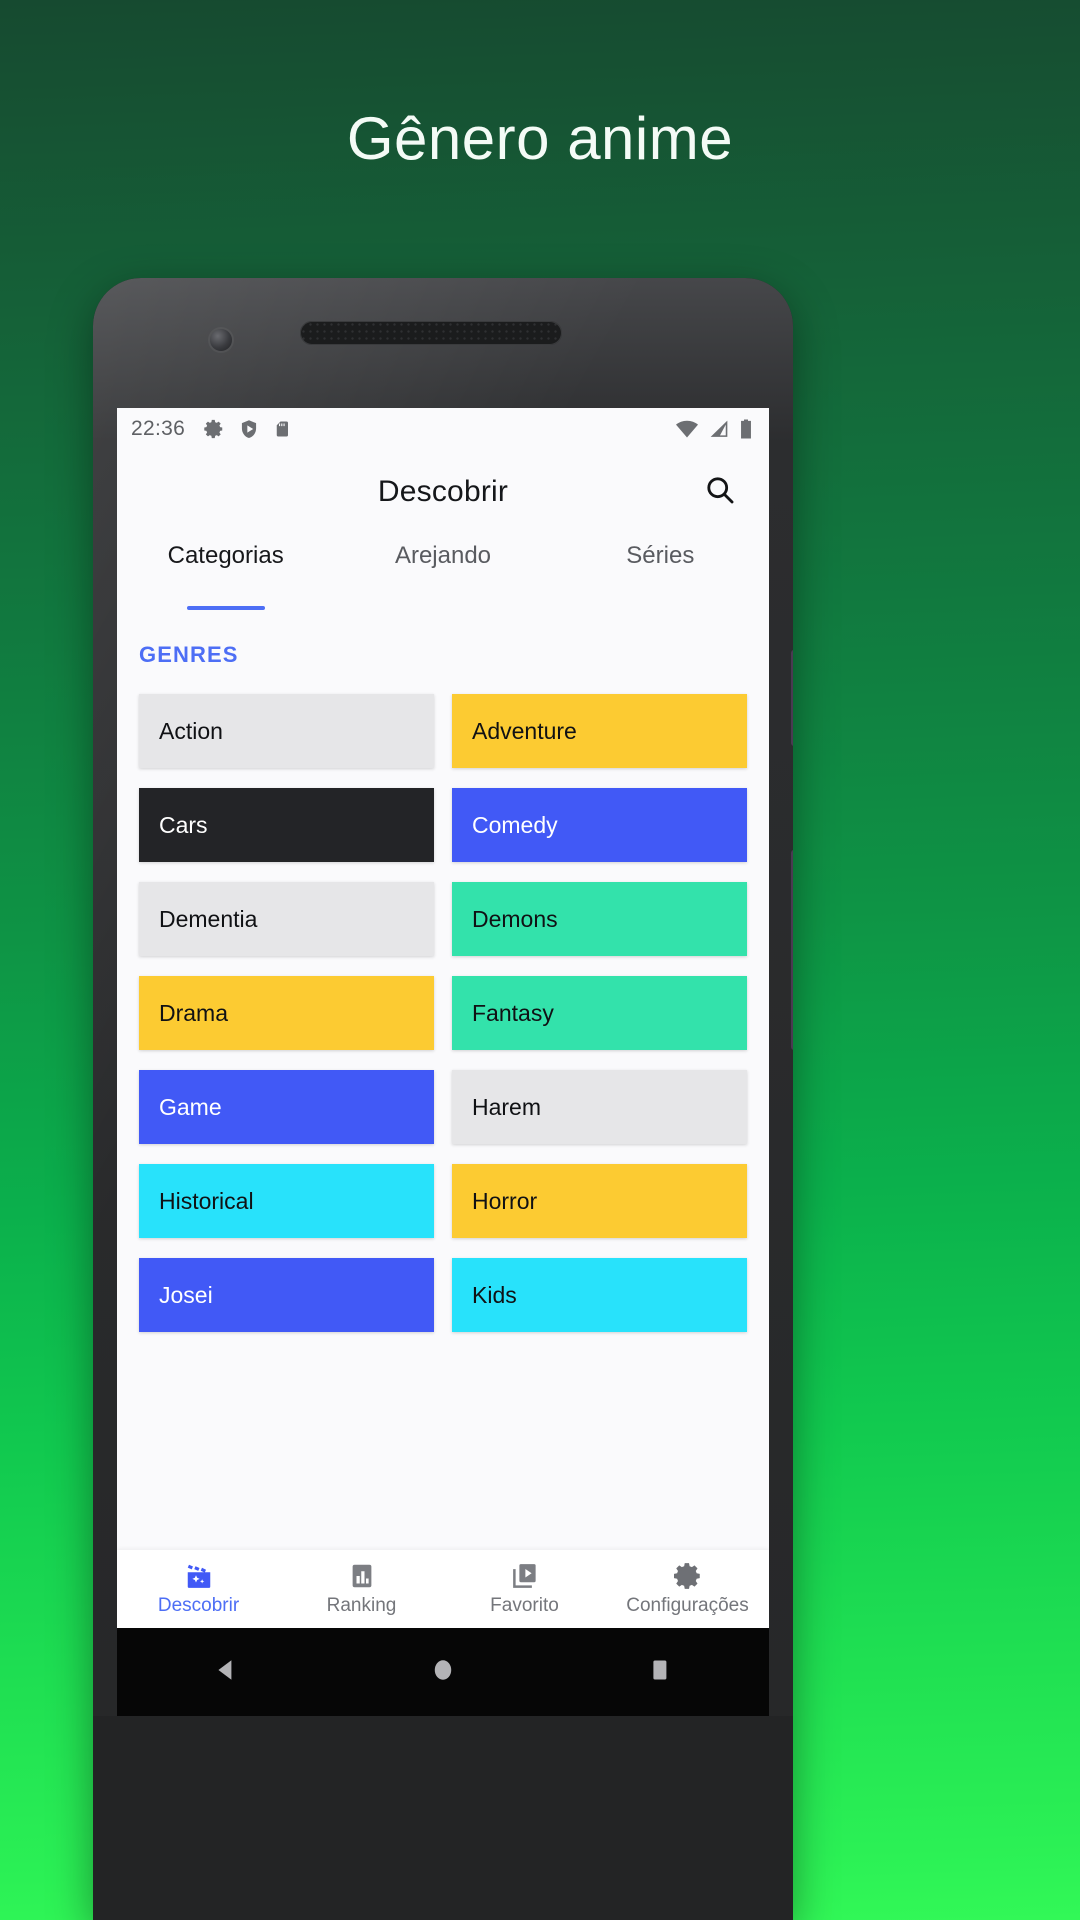 Image resolution: width=1080 pixels, height=1920 pixels. Describe the element at coordinates (225, 572) in the screenshot. I see `tab-categorias: Categorias` at that location.